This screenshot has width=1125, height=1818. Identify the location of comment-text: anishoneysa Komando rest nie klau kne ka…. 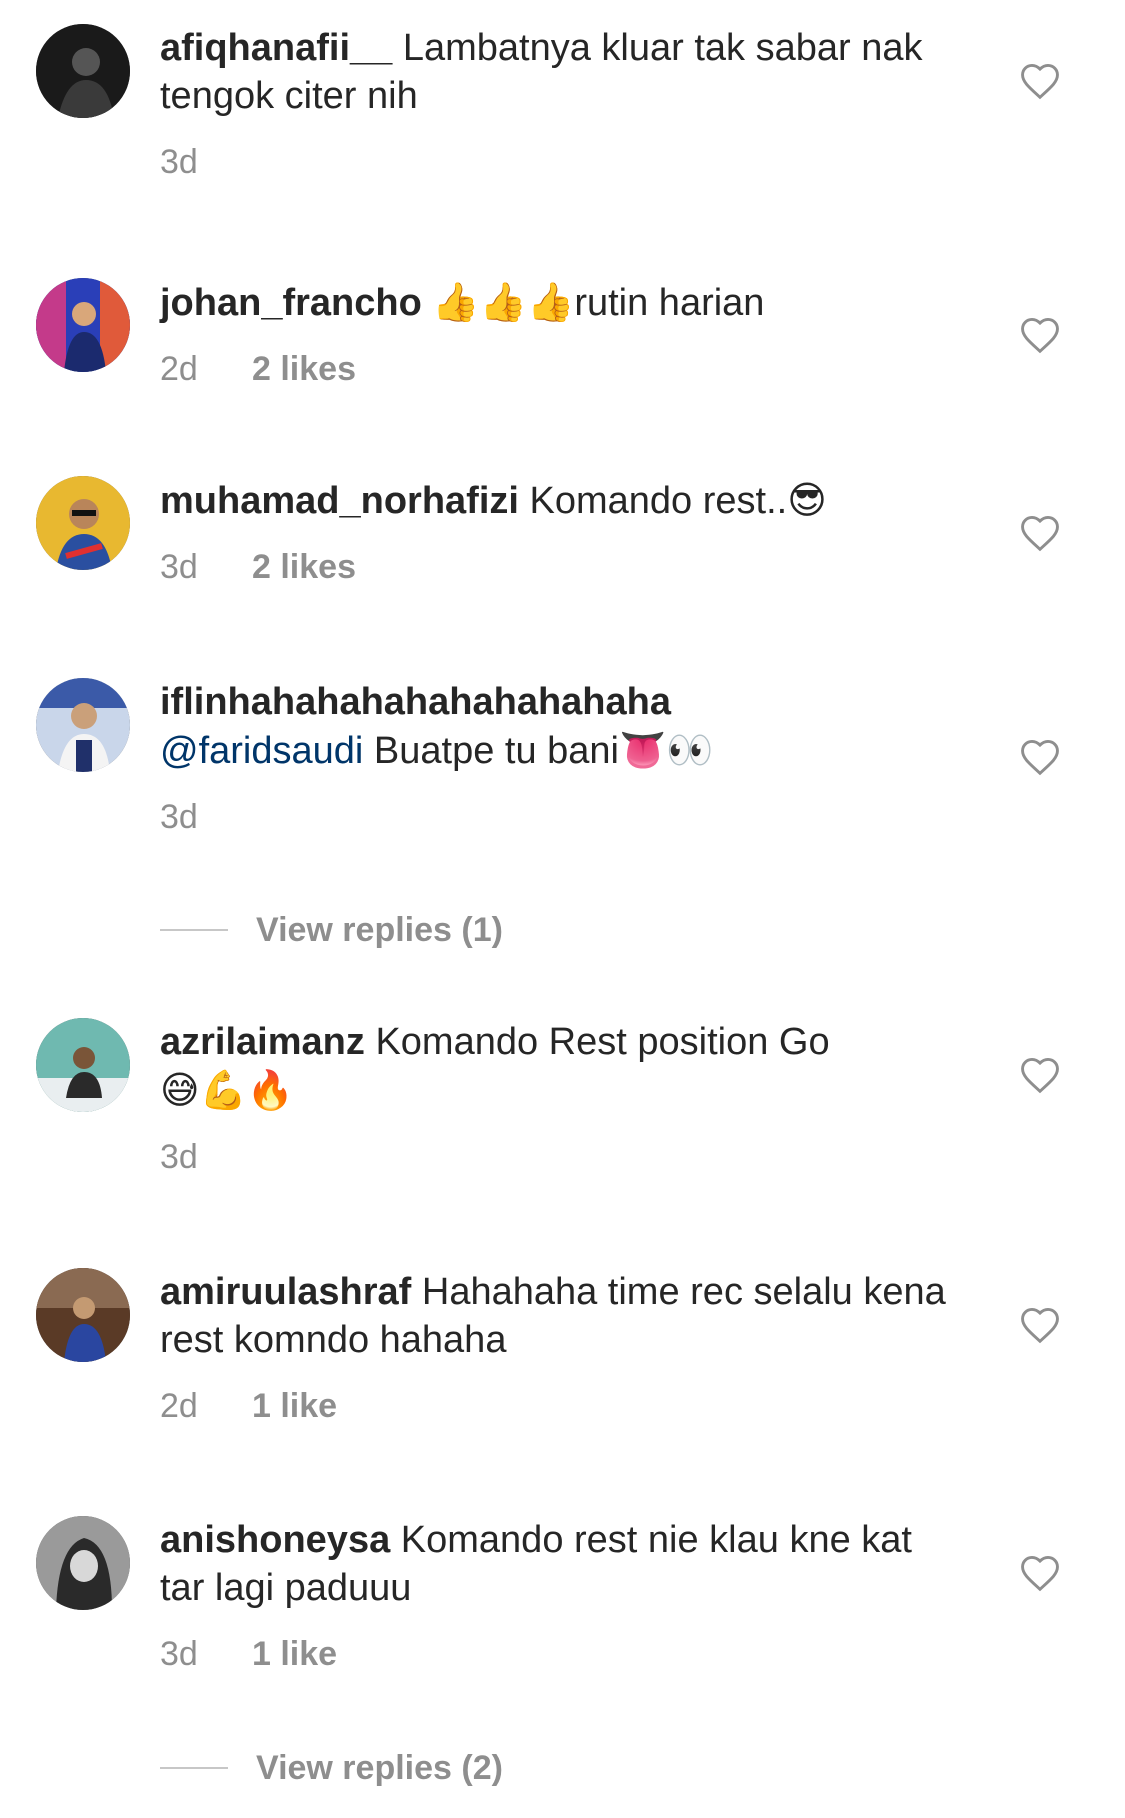
(560, 1564).